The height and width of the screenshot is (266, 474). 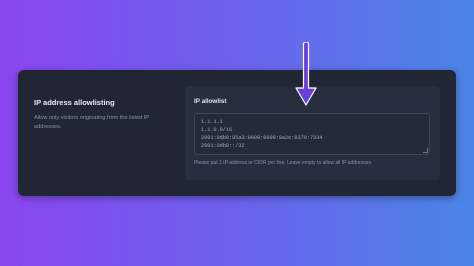 I want to click on resize-handle, so click(x=425, y=150).